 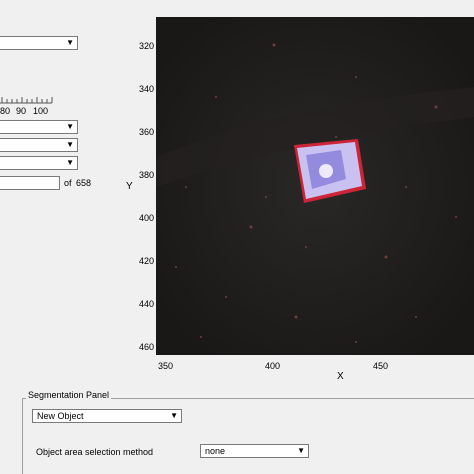 What do you see at coordinates (146, 347) in the screenshot?
I see `y-tick-label: 460` at bounding box center [146, 347].